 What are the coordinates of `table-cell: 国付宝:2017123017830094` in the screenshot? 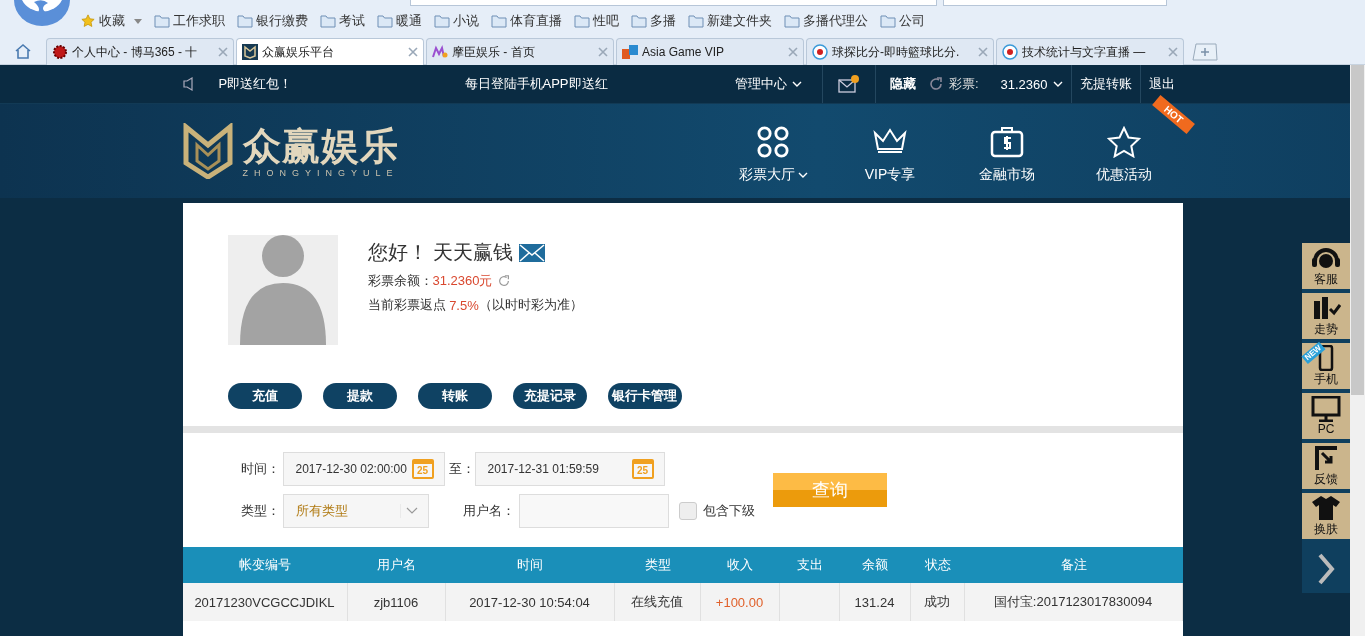 It's located at (1073, 602).